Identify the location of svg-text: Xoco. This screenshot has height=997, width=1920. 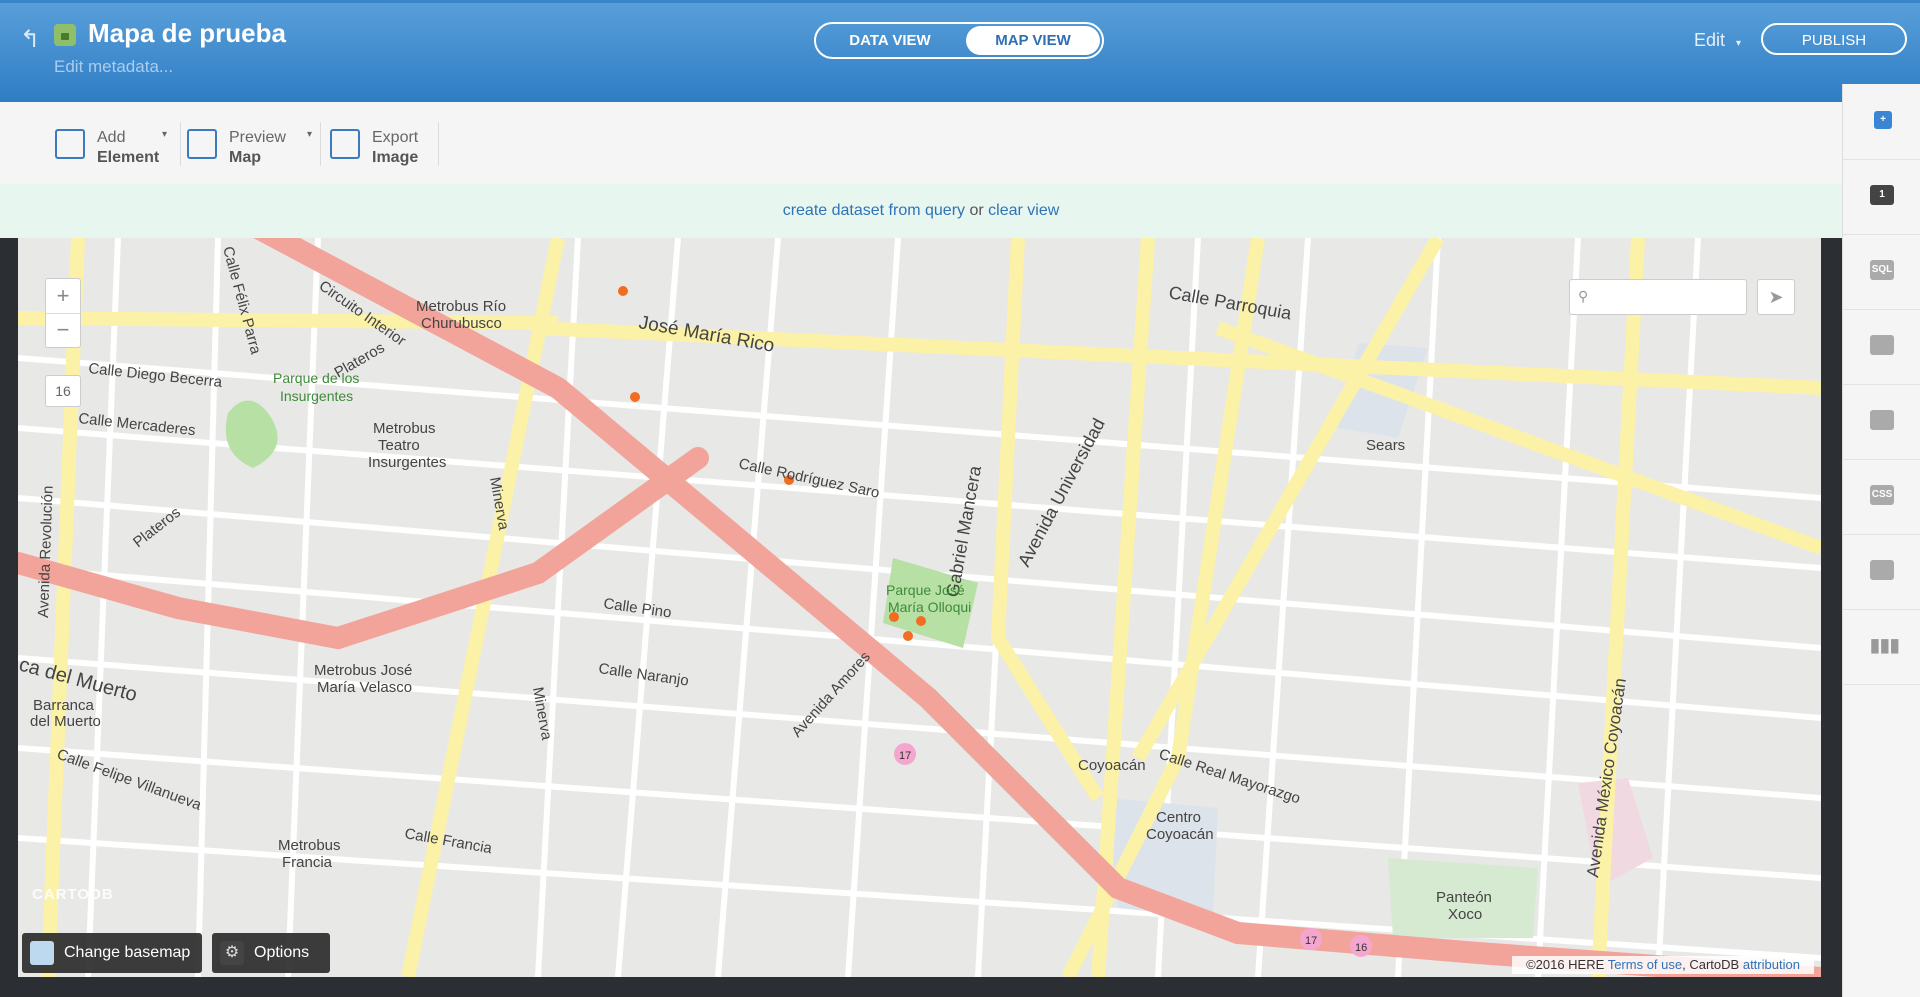
(1465, 914).